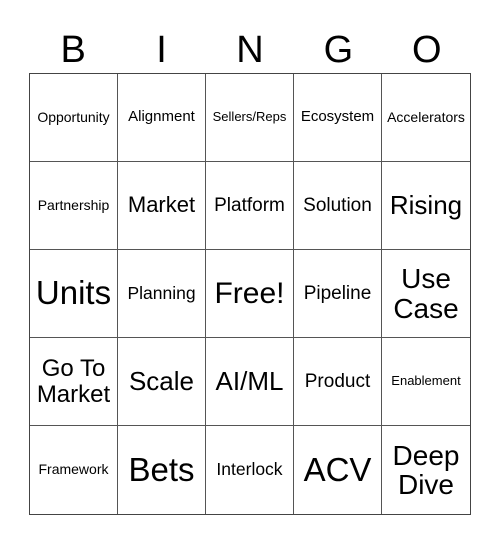  I want to click on bingo-cell: Use Case, so click(426, 294).